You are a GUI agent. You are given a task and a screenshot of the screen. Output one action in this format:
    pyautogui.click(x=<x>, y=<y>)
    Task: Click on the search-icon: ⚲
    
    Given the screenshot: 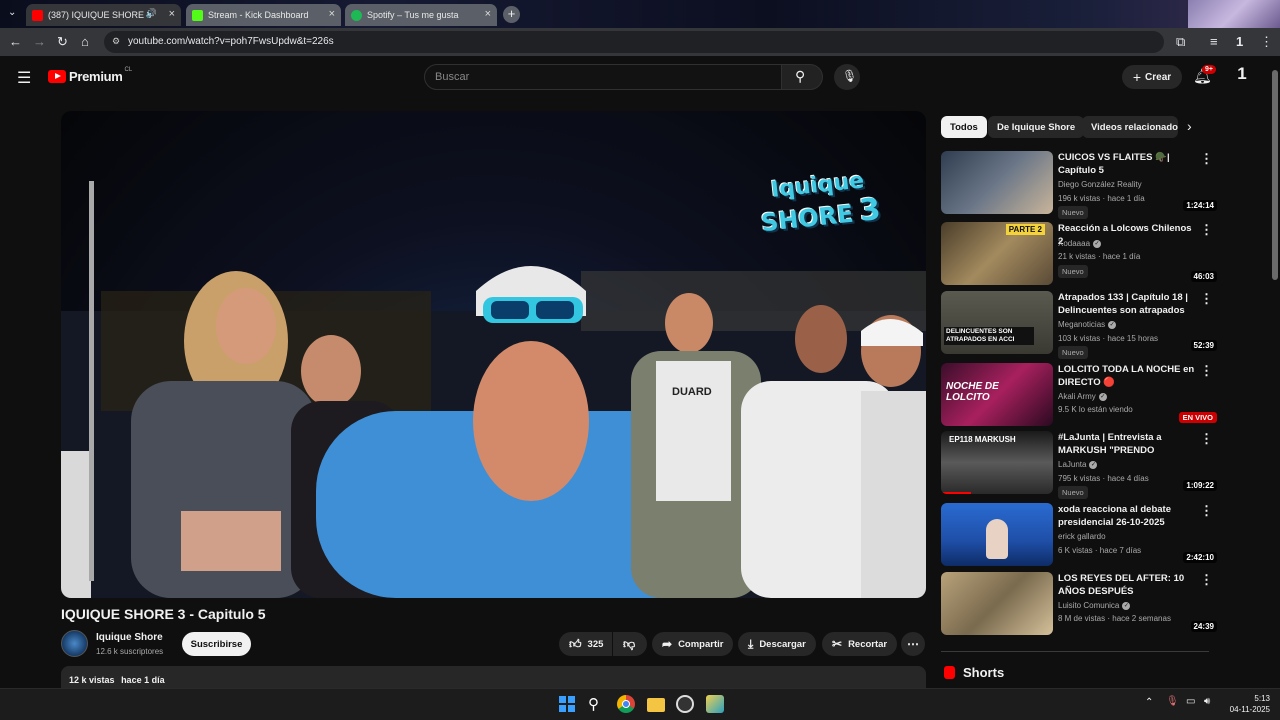 What is the action you would take?
    pyautogui.click(x=597, y=704)
    